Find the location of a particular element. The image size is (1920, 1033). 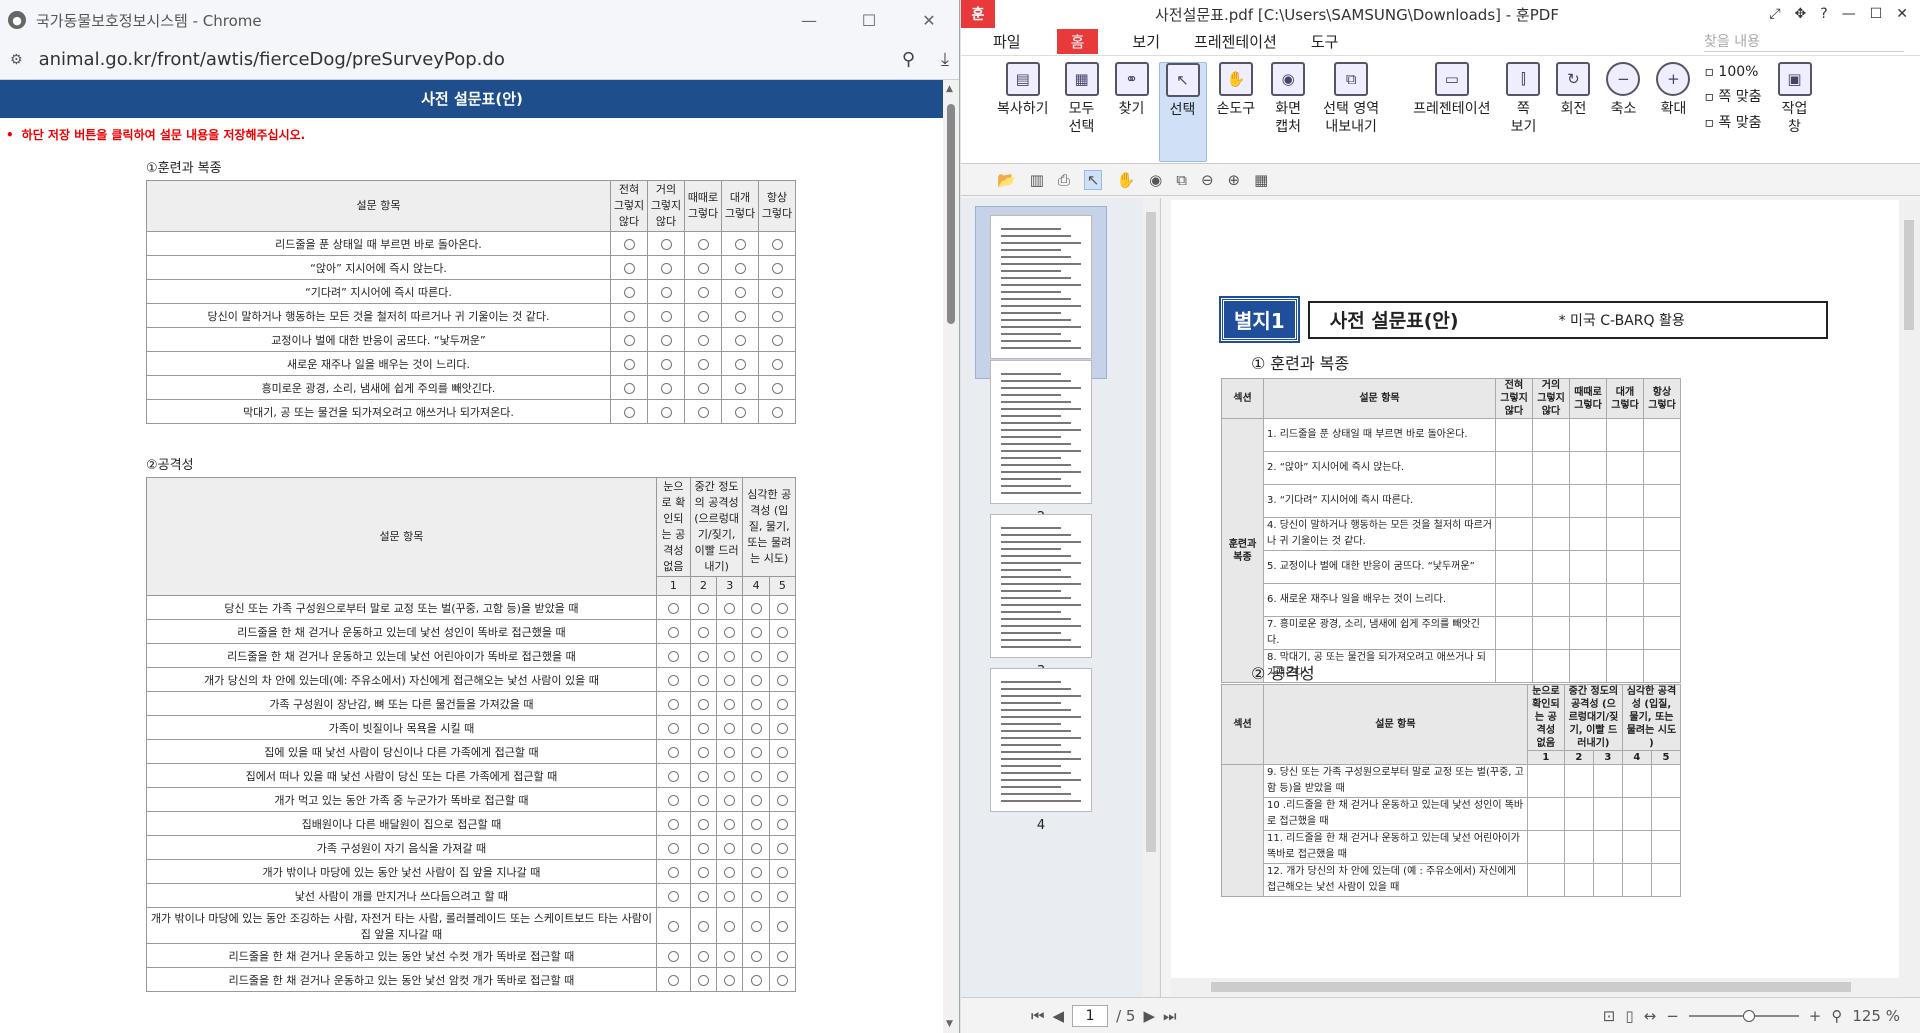

help-icon: ? is located at coordinates (1823, 14).